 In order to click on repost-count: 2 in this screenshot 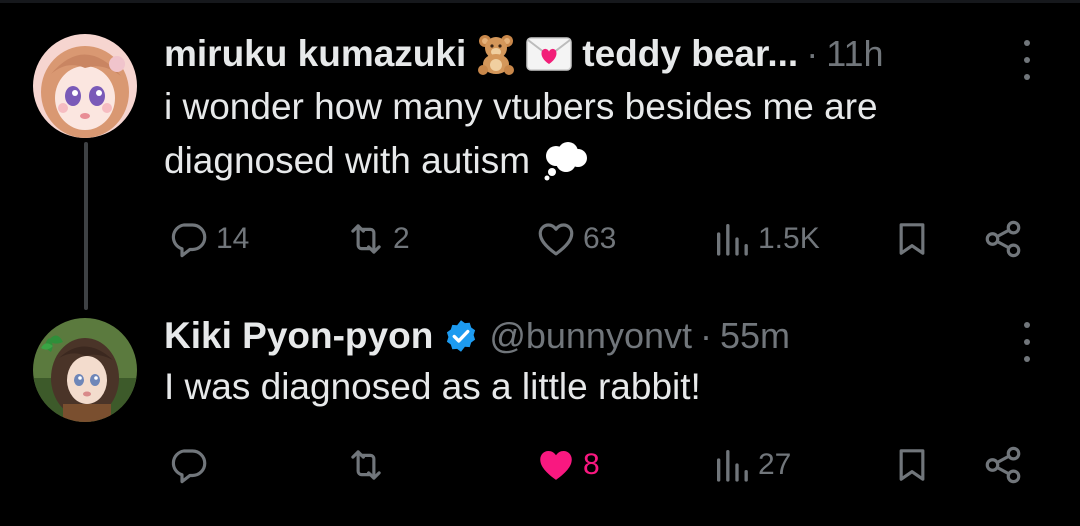, I will do `click(401, 238)`.